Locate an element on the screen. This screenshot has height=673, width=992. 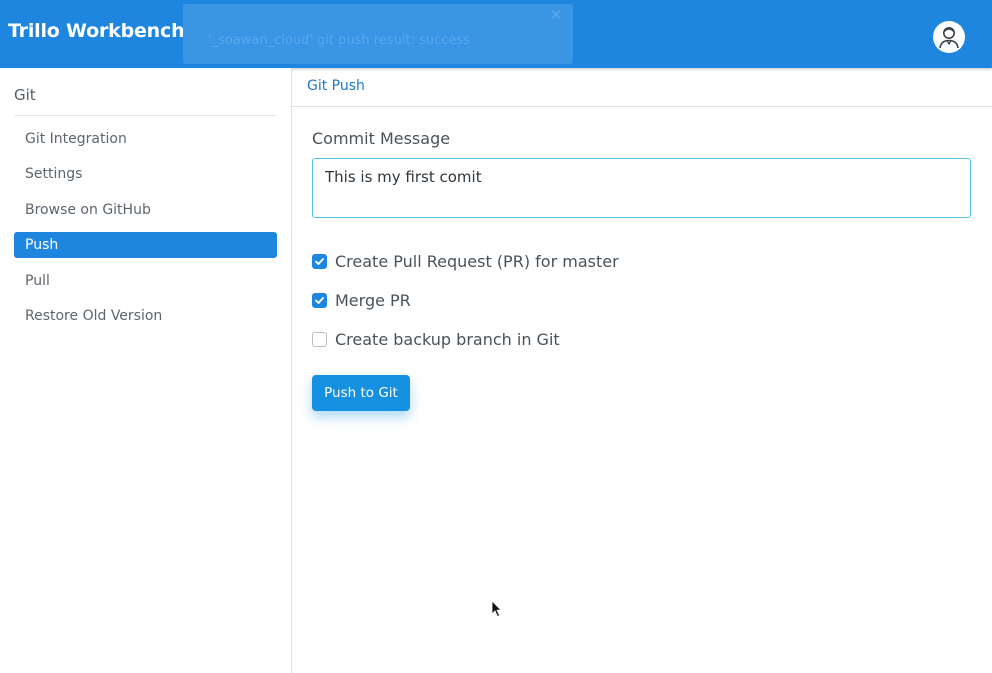
app-title: Trillo Workbench is located at coordinates (96, 31).